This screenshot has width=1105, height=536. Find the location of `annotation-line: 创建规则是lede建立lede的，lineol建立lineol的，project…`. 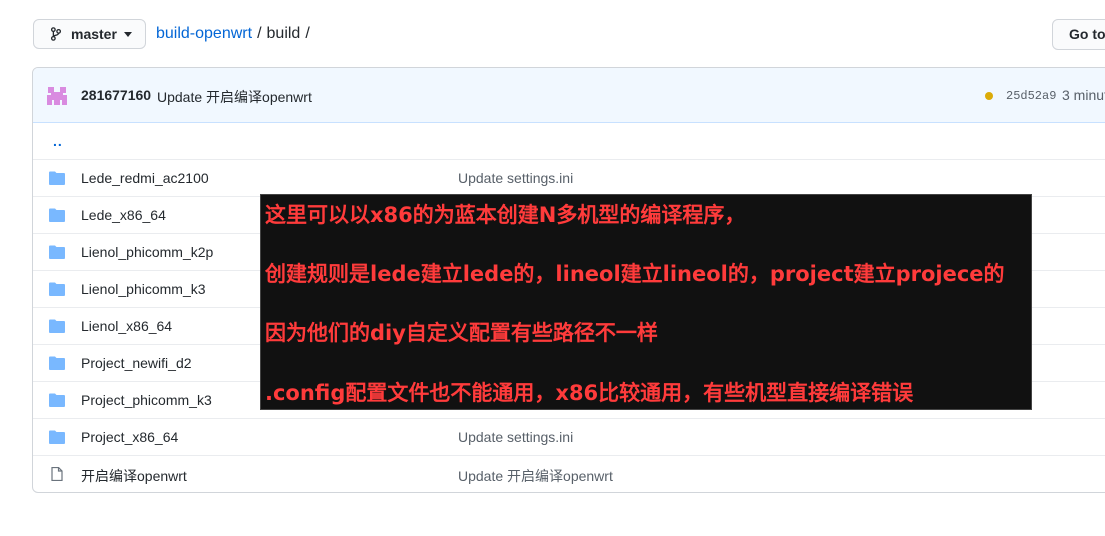

annotation-line: 创建规则是lede建立lede的，lineol建立lineol的，project… is located at coordinates (635, 274).